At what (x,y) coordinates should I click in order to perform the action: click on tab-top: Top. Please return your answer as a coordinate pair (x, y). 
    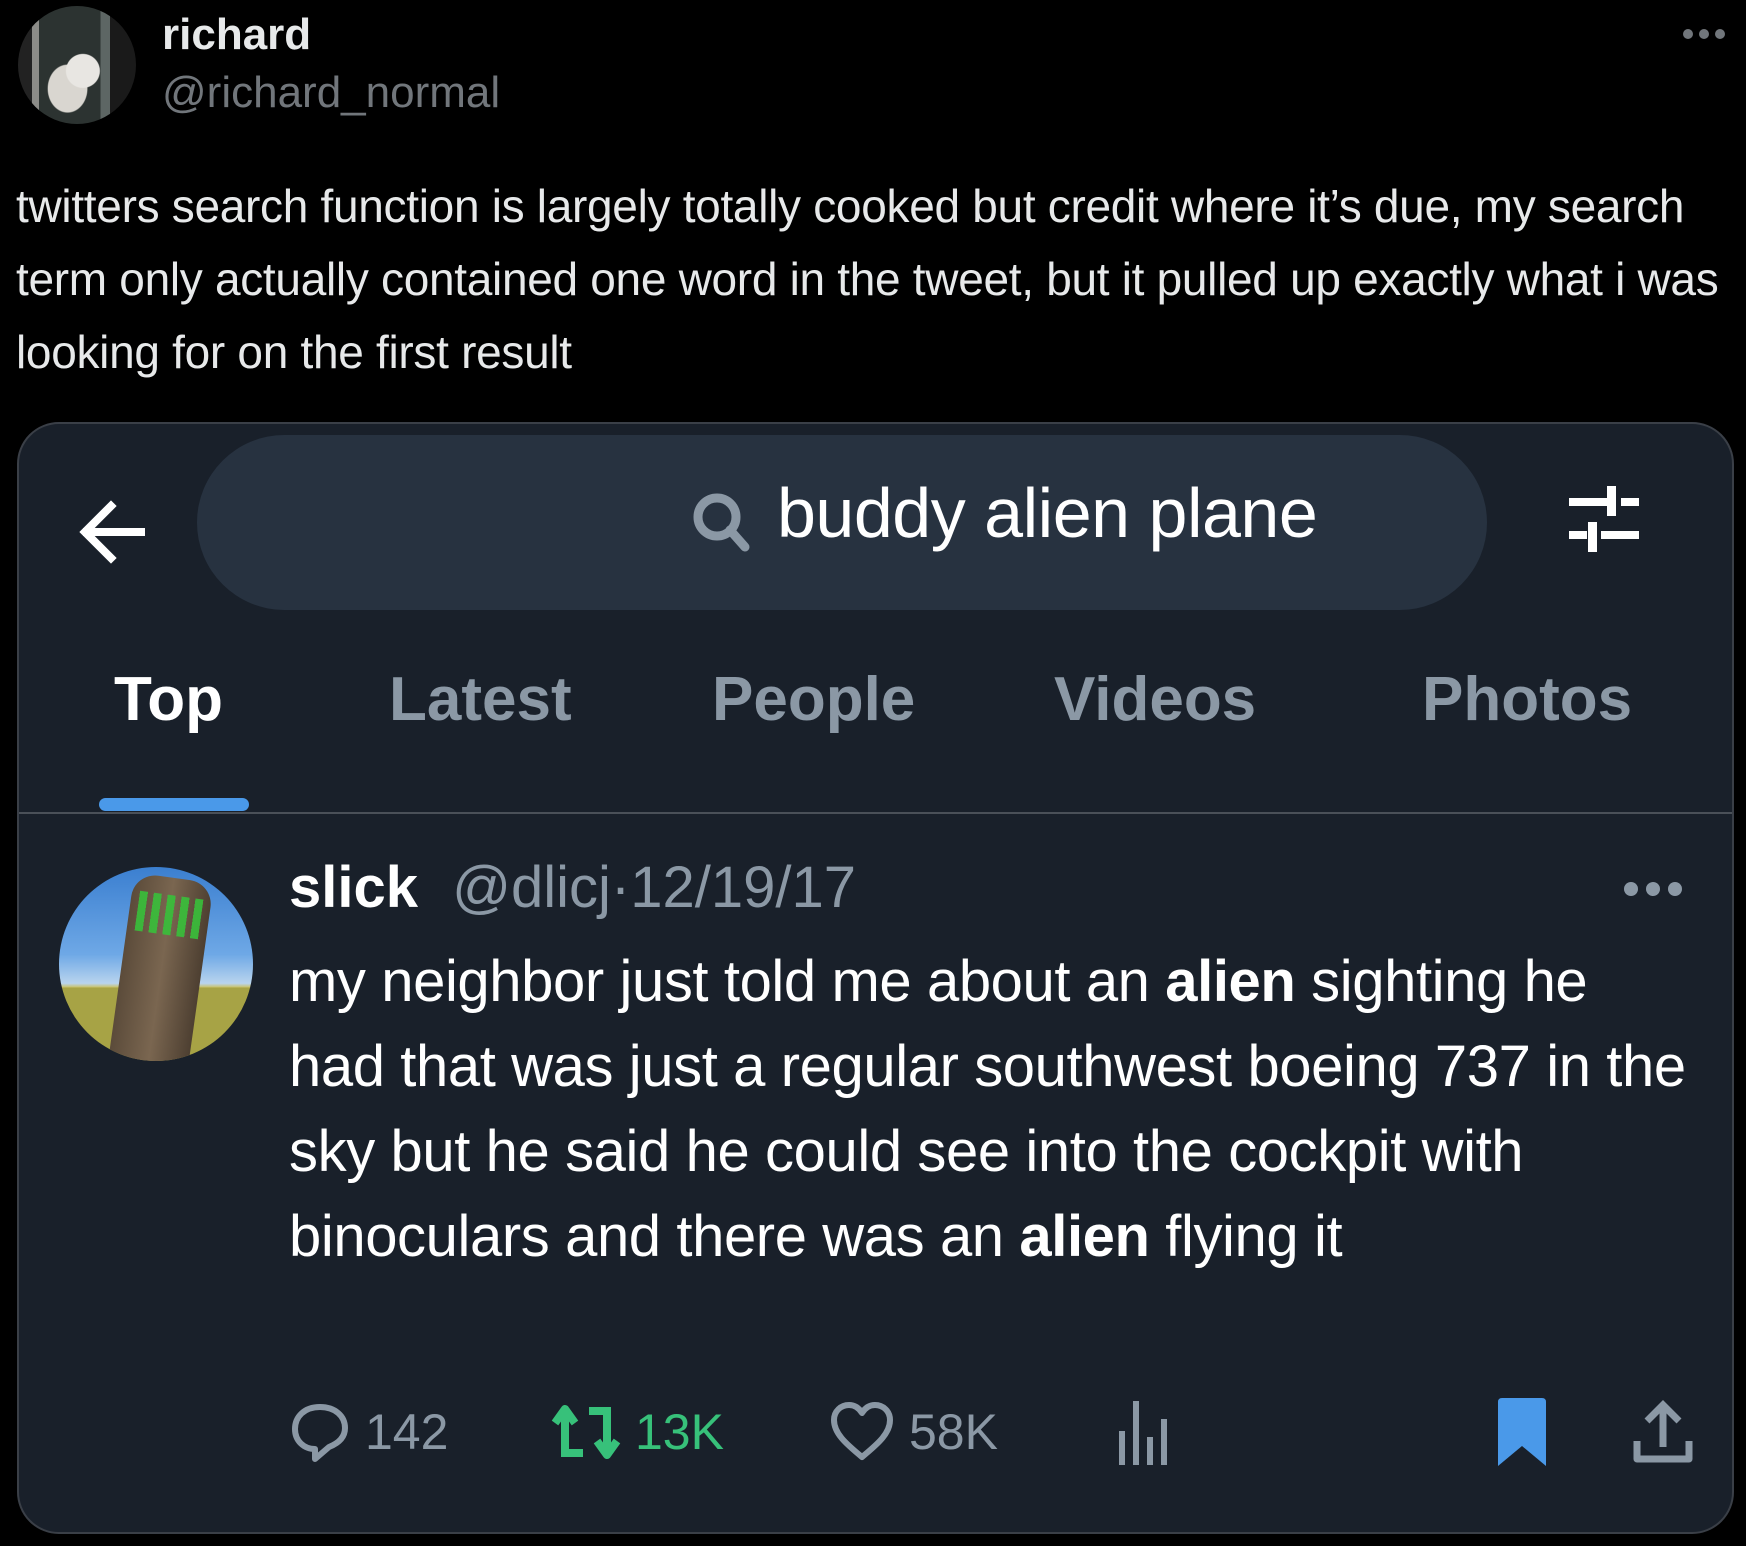
    Looking at the image, I should click on (168, 699).